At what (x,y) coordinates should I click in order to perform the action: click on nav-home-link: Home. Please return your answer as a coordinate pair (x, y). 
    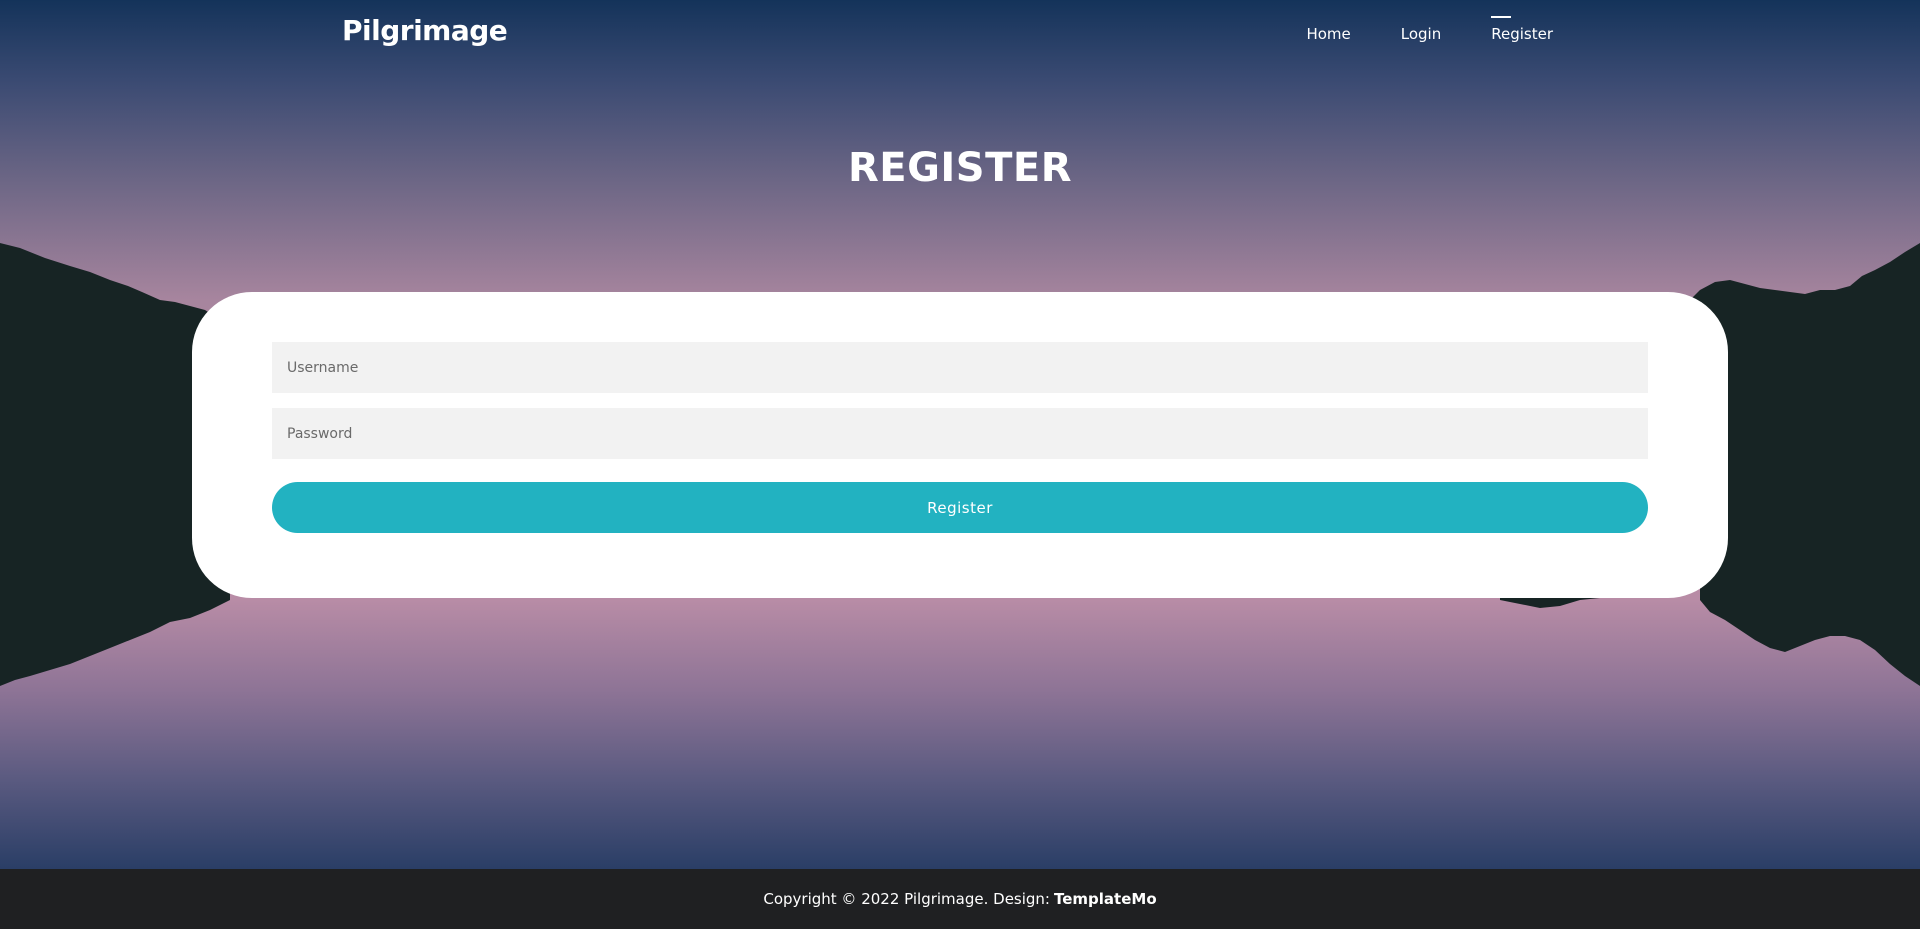
    Looking at the image, I should click on (1328, 34).